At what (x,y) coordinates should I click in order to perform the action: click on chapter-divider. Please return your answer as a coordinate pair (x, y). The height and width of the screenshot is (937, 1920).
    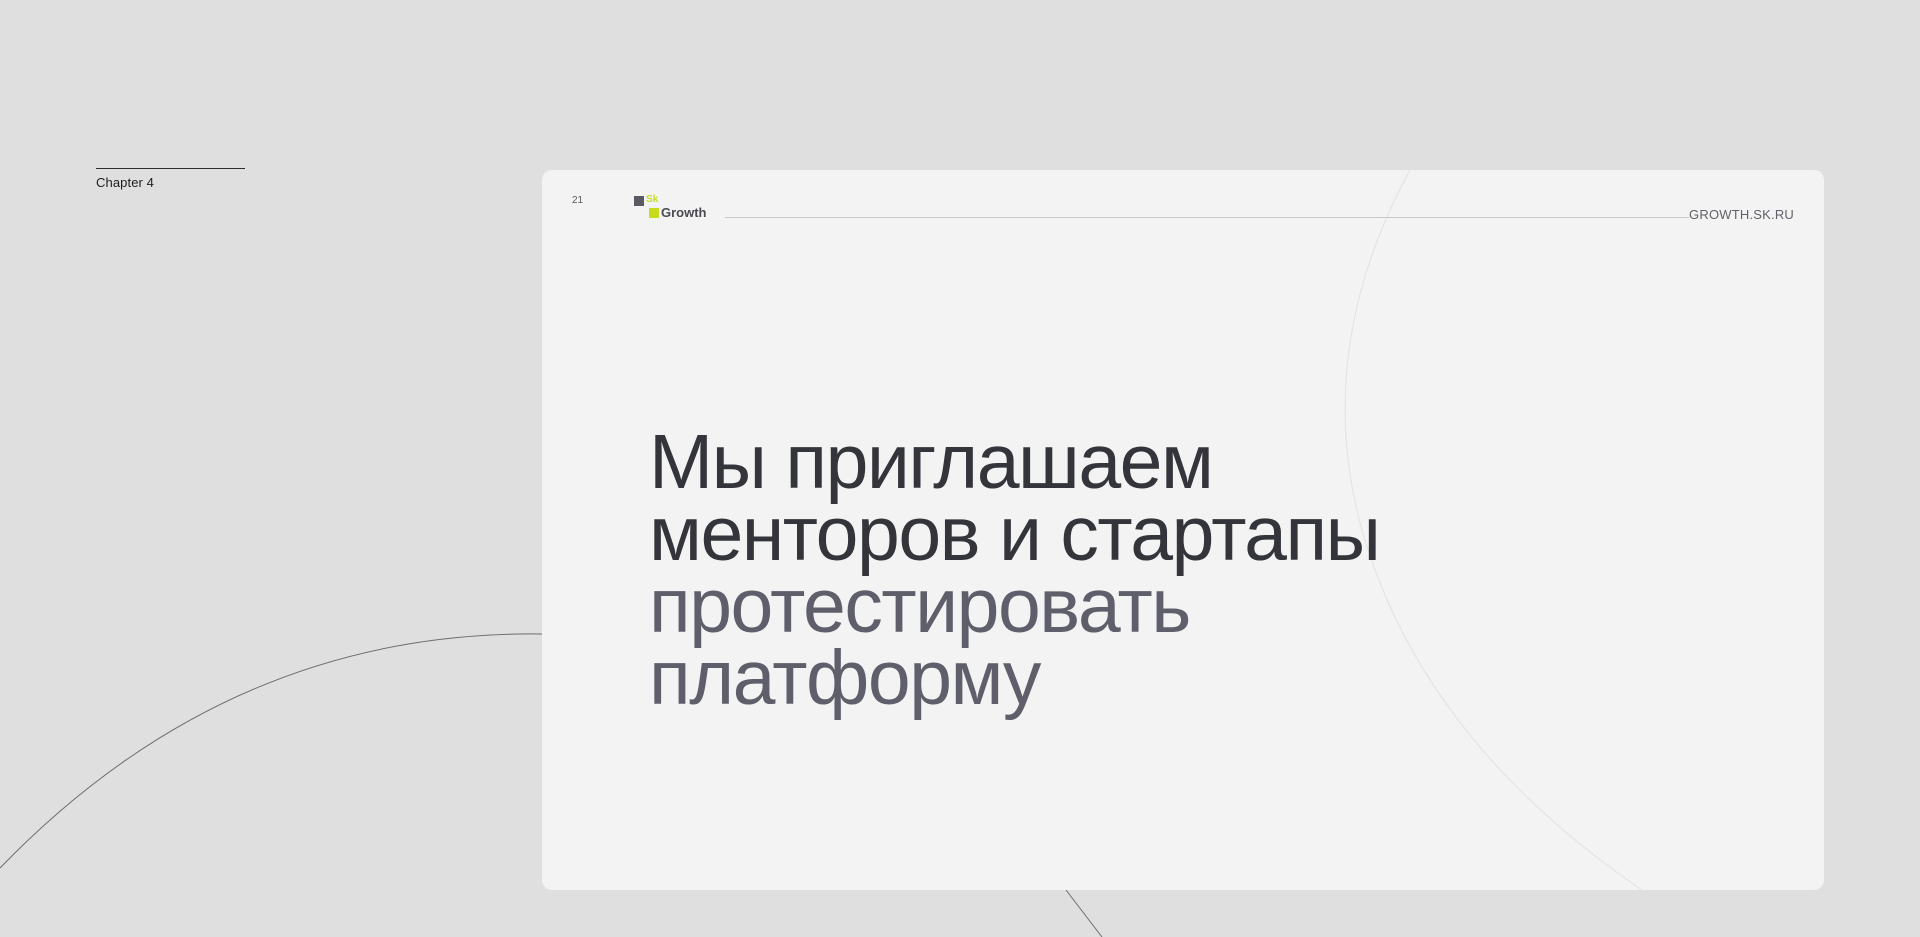
    Looking at the image, I should click on (170, 168).